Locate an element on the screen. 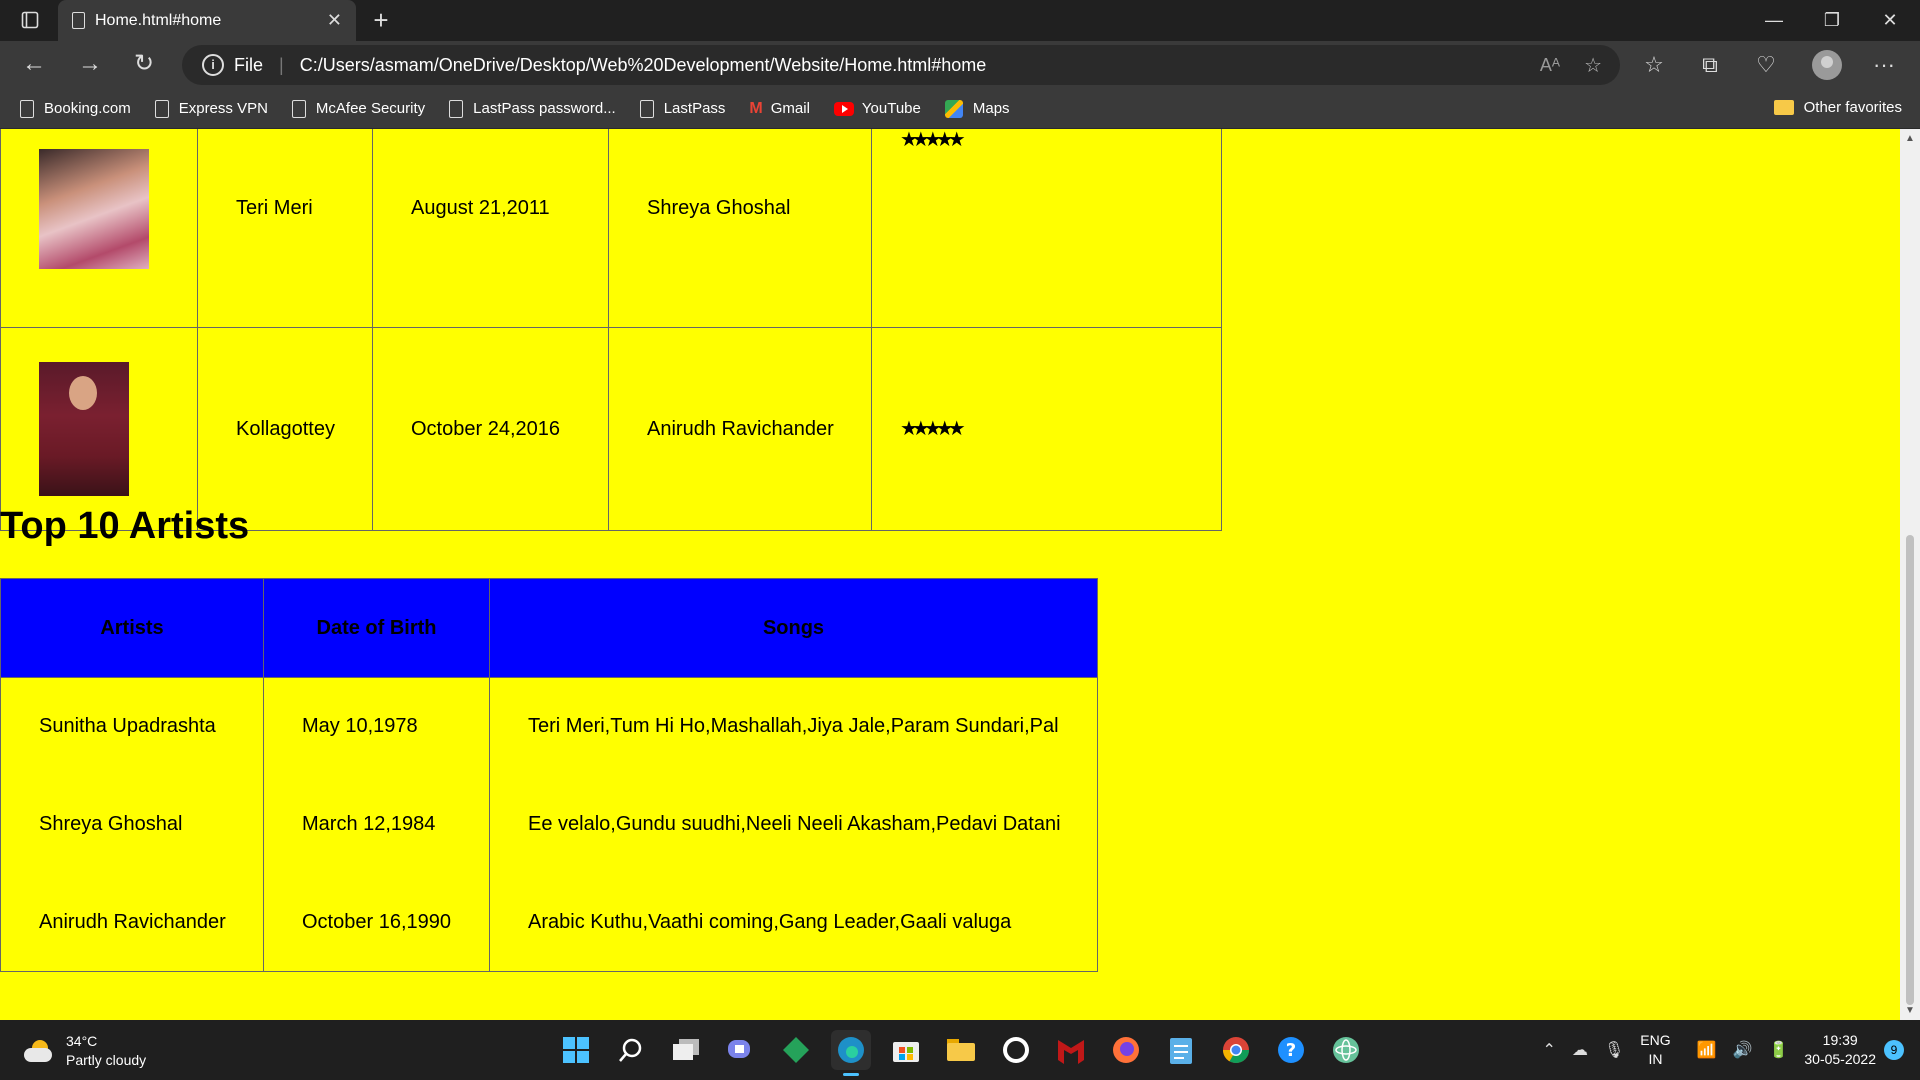  weather-condition: Partly cloudy is located at coordinates (106, 1060).